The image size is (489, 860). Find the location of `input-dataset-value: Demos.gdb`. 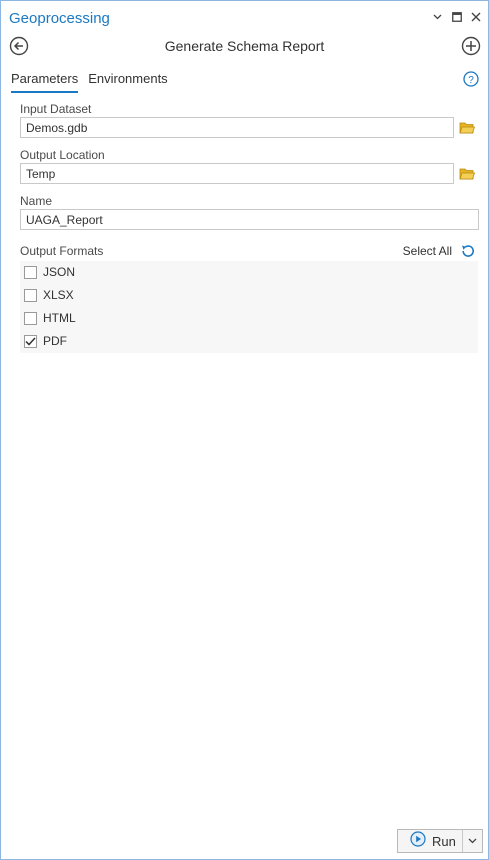

input-dataset-value: Demos.gdb is located at coordinates (57, 127).